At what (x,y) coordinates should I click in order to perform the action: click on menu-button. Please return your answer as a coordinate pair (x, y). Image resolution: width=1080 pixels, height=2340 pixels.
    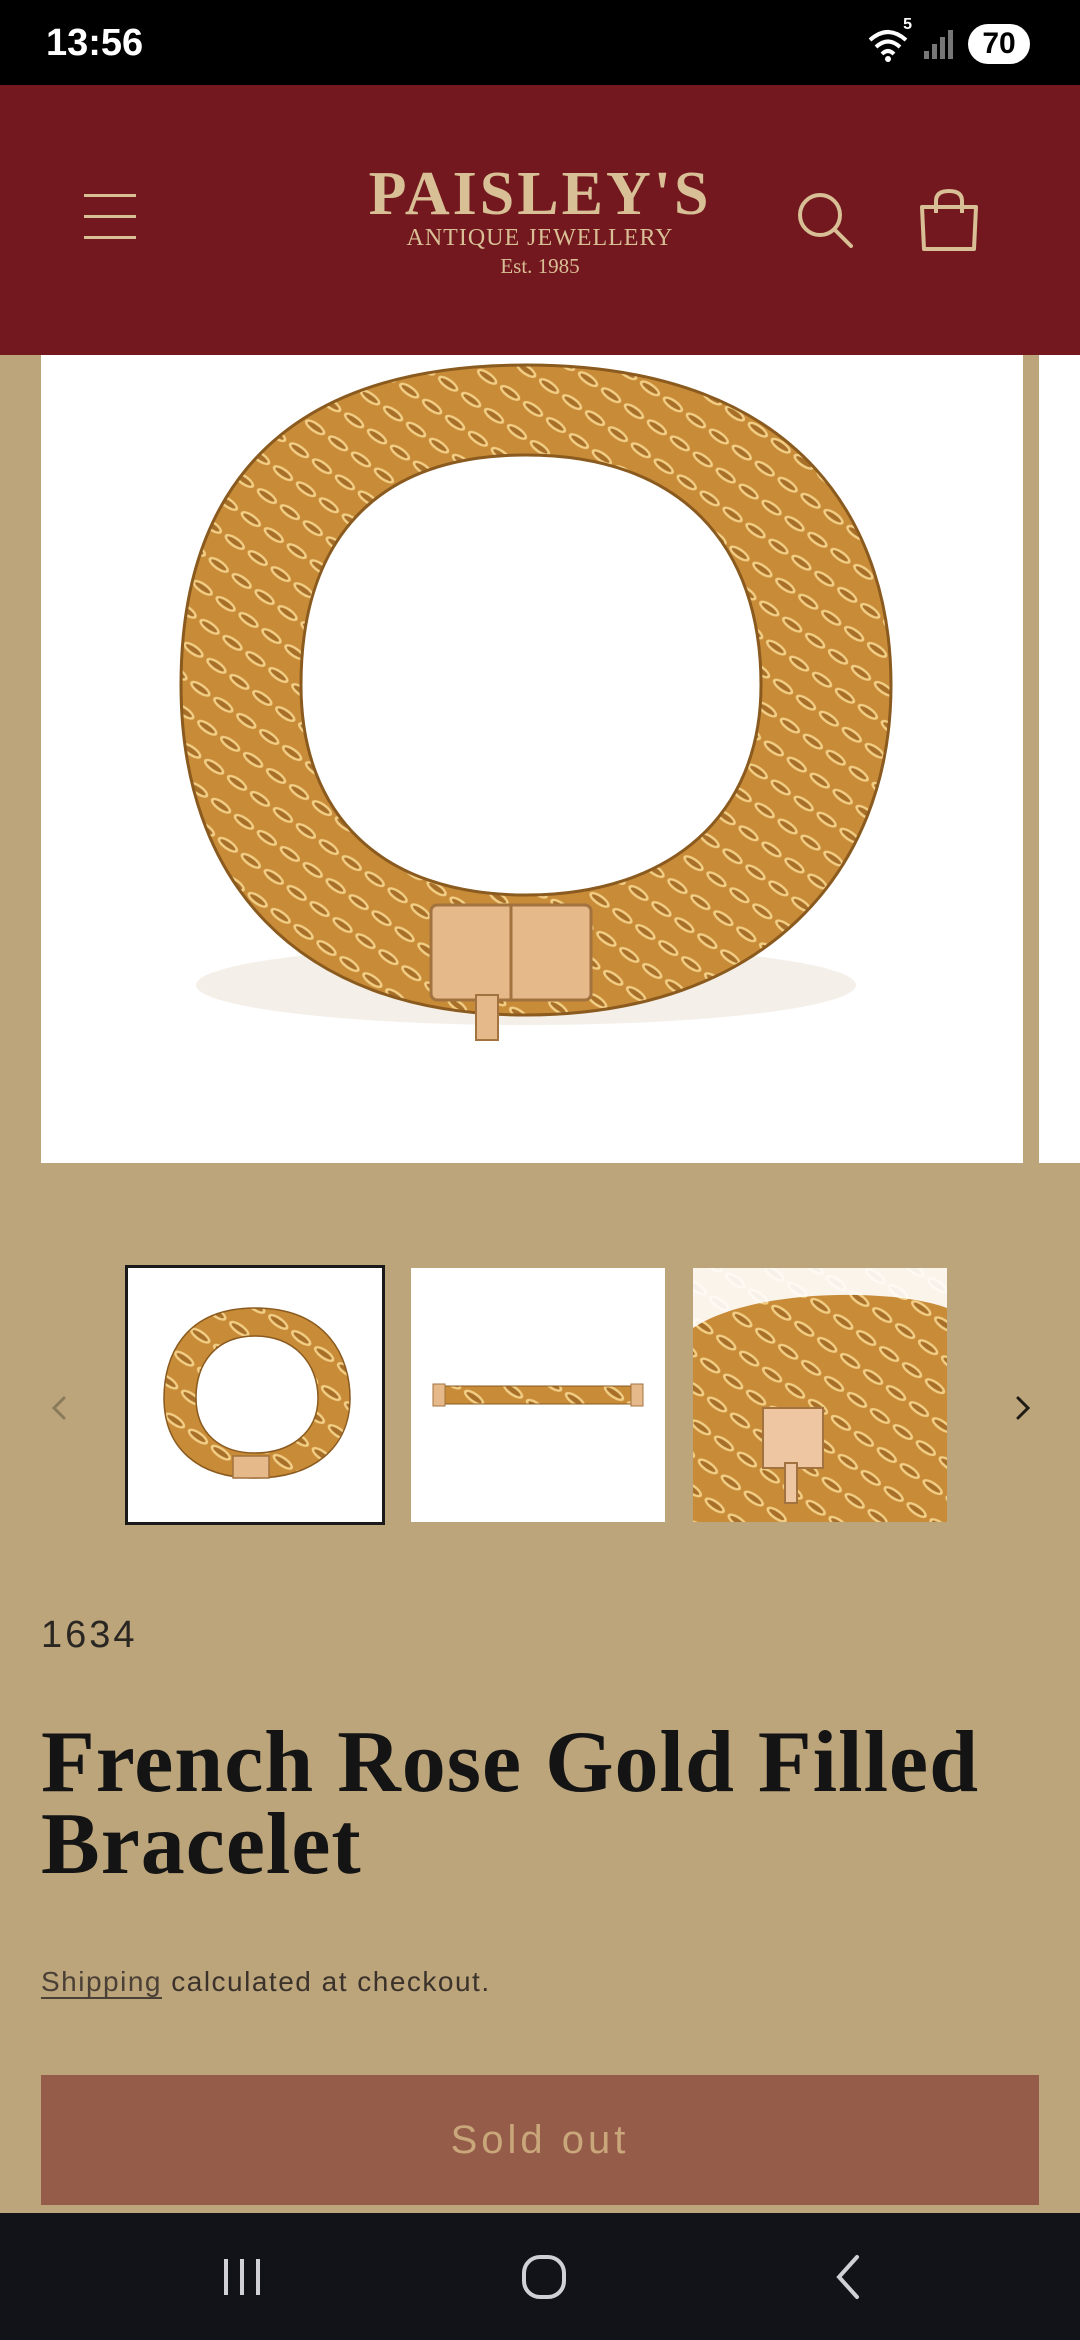
    Looking at the image, I should click on (110, 216).